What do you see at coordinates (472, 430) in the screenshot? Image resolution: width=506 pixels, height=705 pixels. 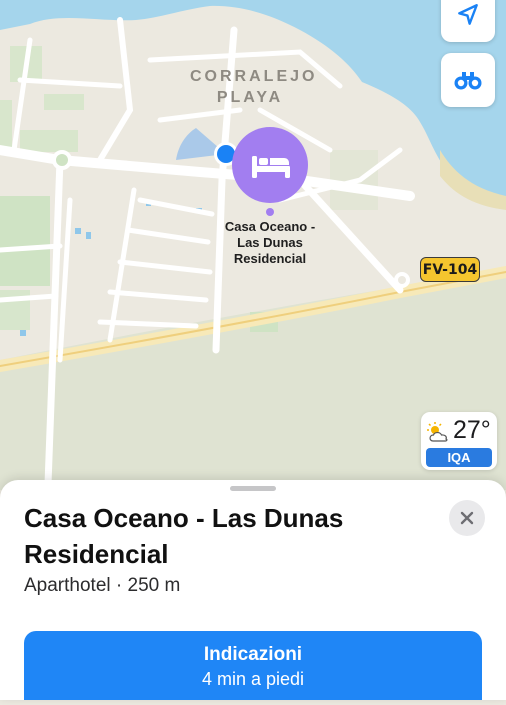 I see `temperature: 27°` at bounding box center [472, 430].